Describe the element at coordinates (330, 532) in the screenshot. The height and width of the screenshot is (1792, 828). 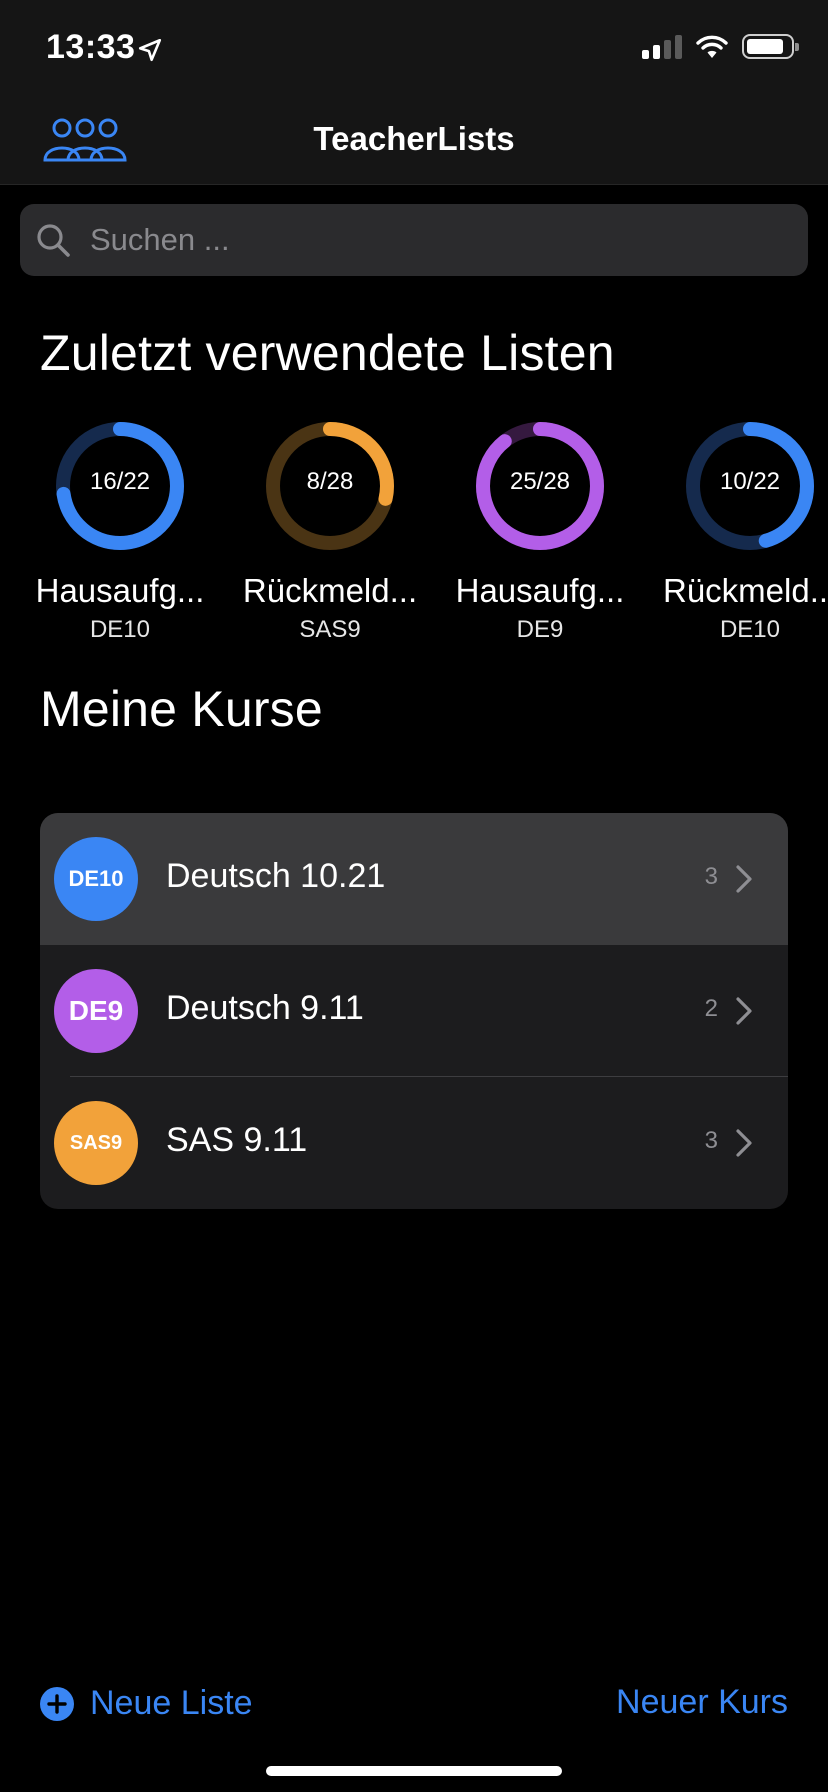
I see `recent-list-item: 8/28 Rückmeld... SAS9` at that location.